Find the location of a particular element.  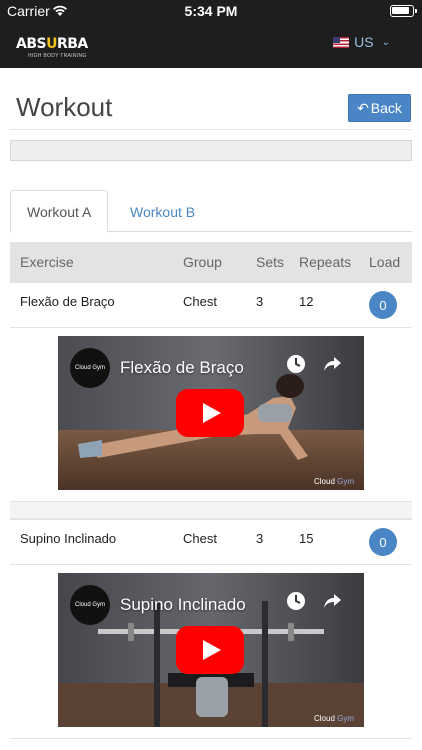

table-header: Exercise Group Sets Repeats Load is located at coordinates (211, 262).